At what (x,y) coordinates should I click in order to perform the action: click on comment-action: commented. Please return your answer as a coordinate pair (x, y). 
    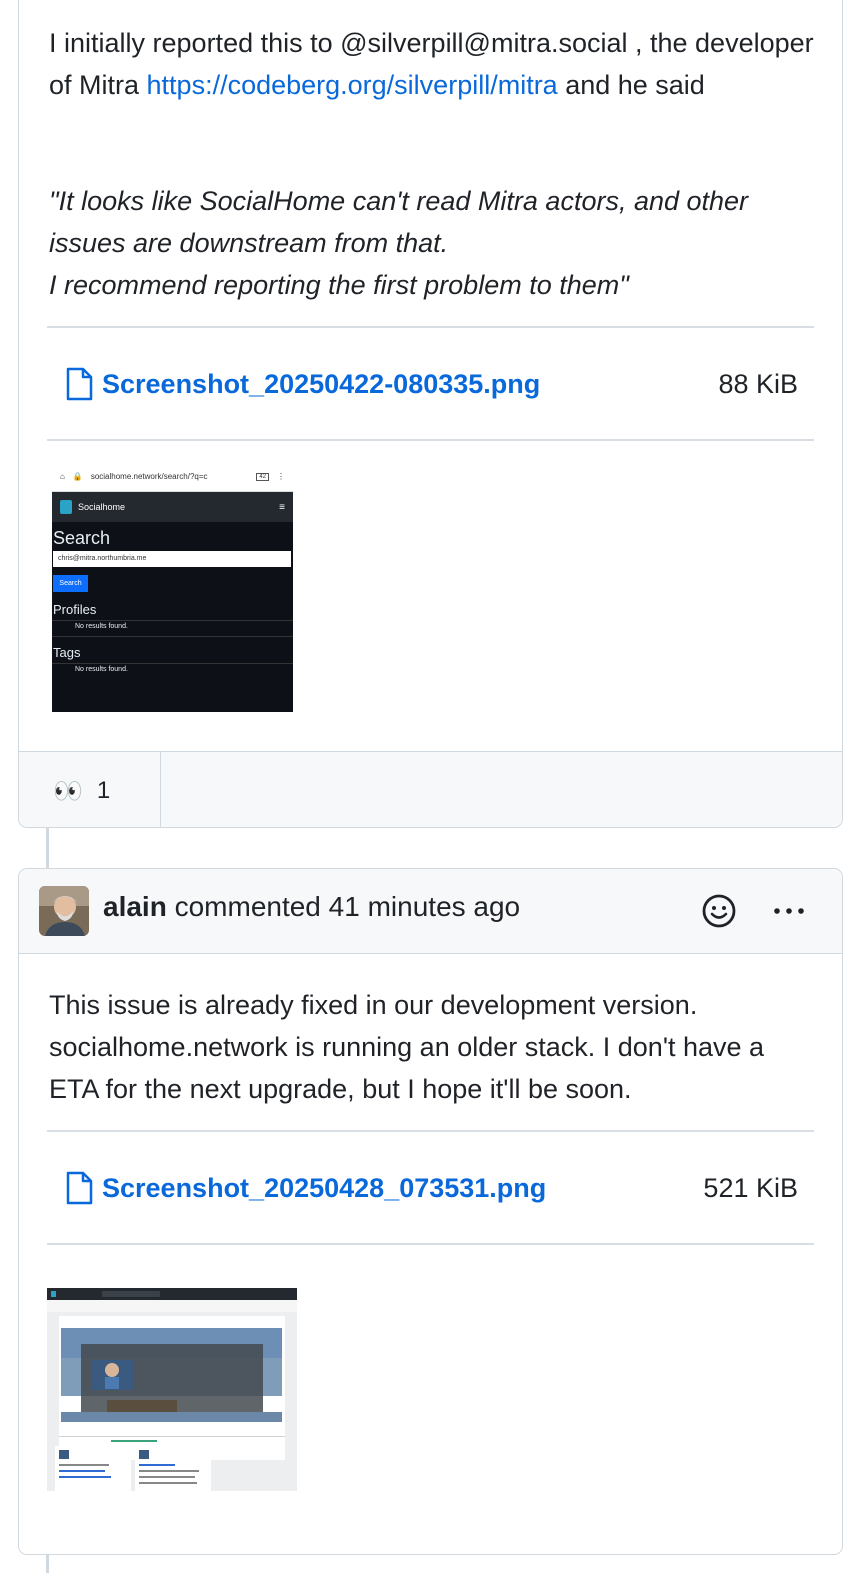
    Looking at the image, I should click on (247, 906).